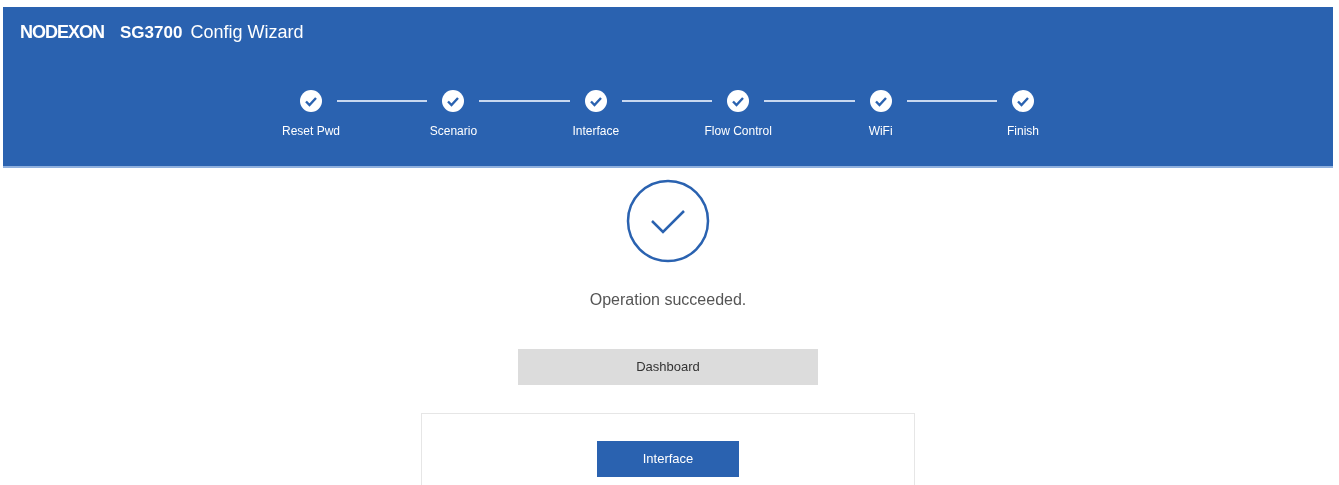 This screenshot has height=485, width=1339. What do you see at coordinates (596, 131) in the screenshot?
I see `step-label: Interface` at bounding box center [596, 131].